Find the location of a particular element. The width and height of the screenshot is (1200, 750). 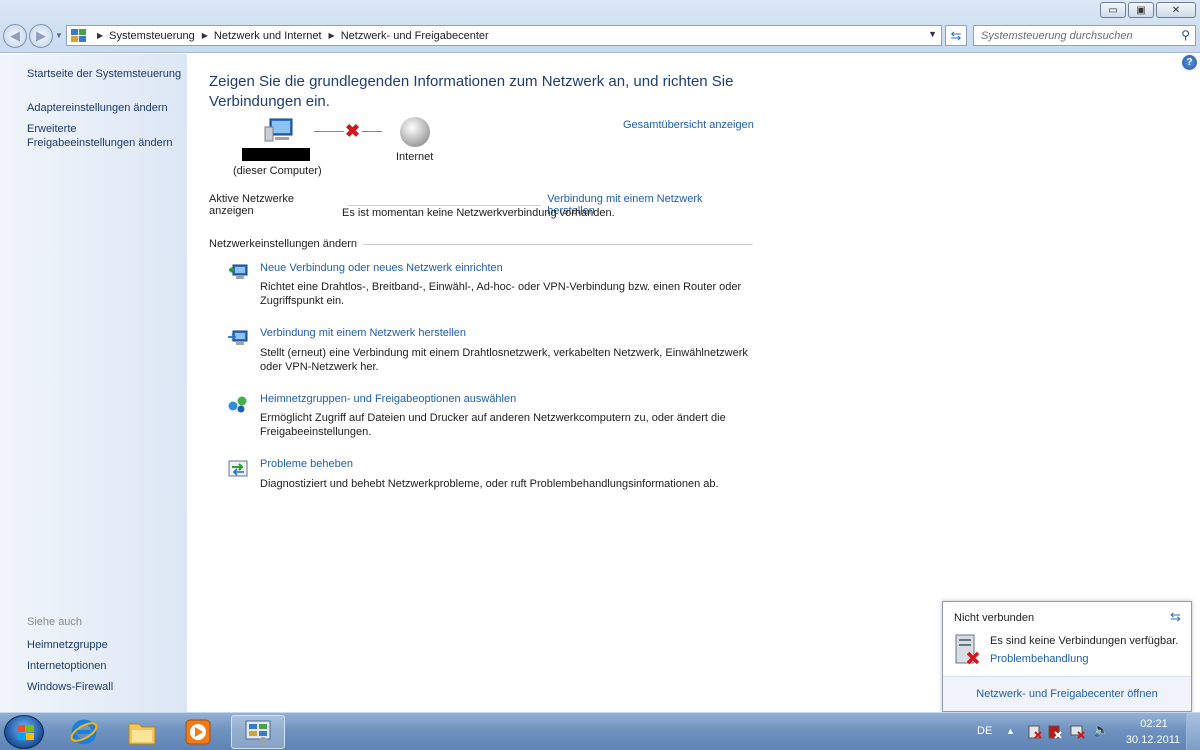

search-input: Systemsteuerung durchsuchen ⚲ is located at coordinates (1084, 35).